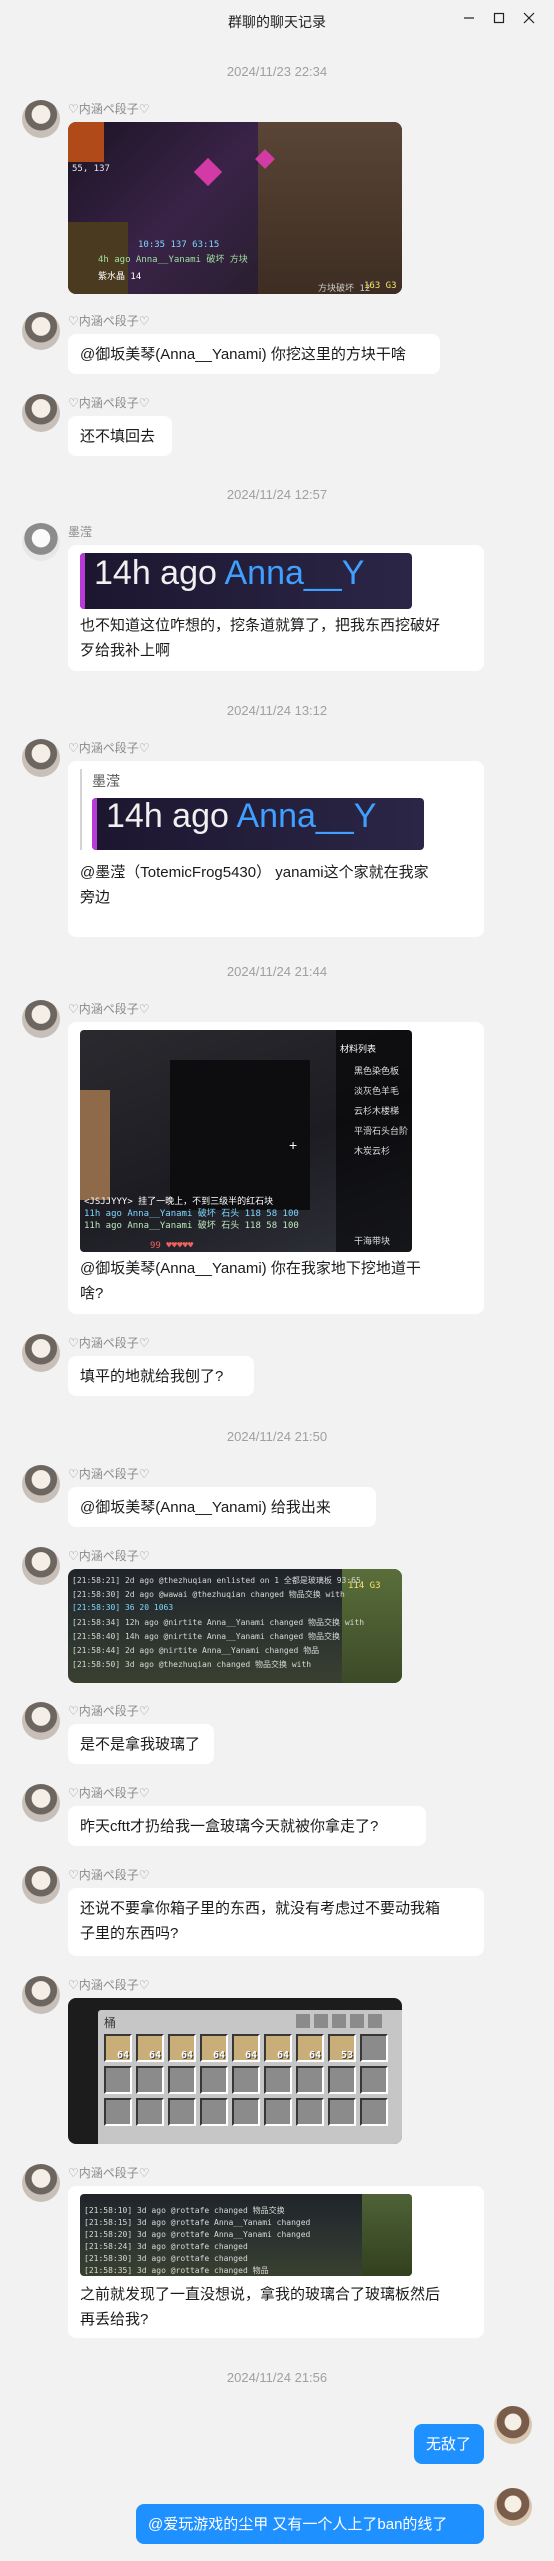 The width and height of the screenshot is (554, 2561). I want to click on message-bubble: 填平的地就给我刨了?, so click(161, 1376).